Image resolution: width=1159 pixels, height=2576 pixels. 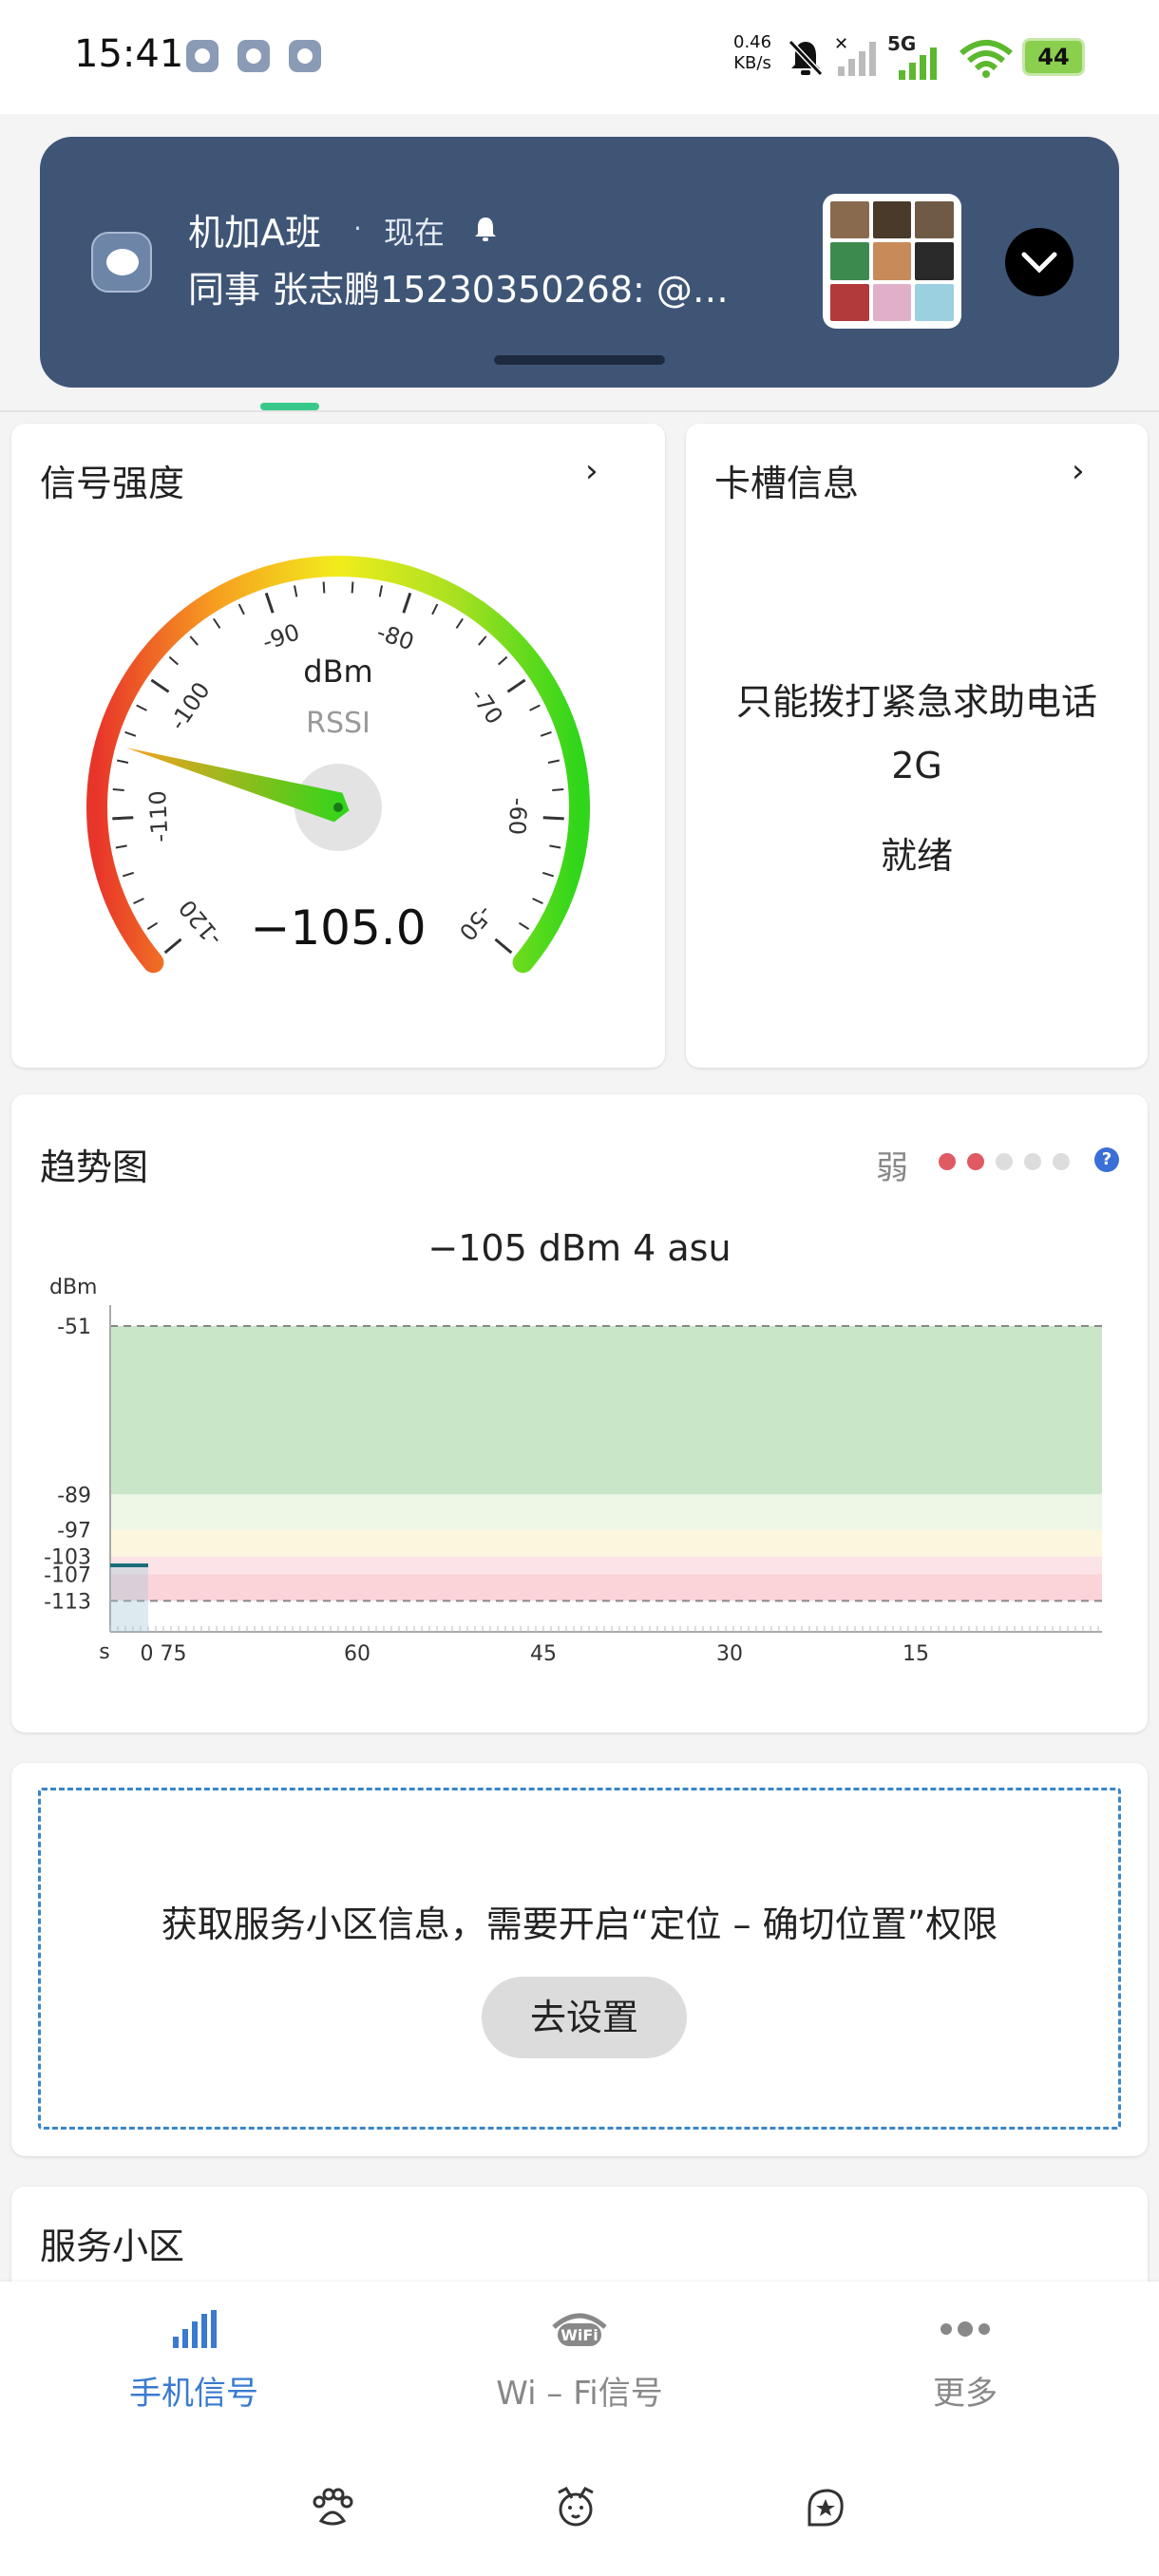 What do you see at coordinates (281, 636) in the screenshot?
I see `gauge-tick-label: -90` at bounding box center [281, 636].